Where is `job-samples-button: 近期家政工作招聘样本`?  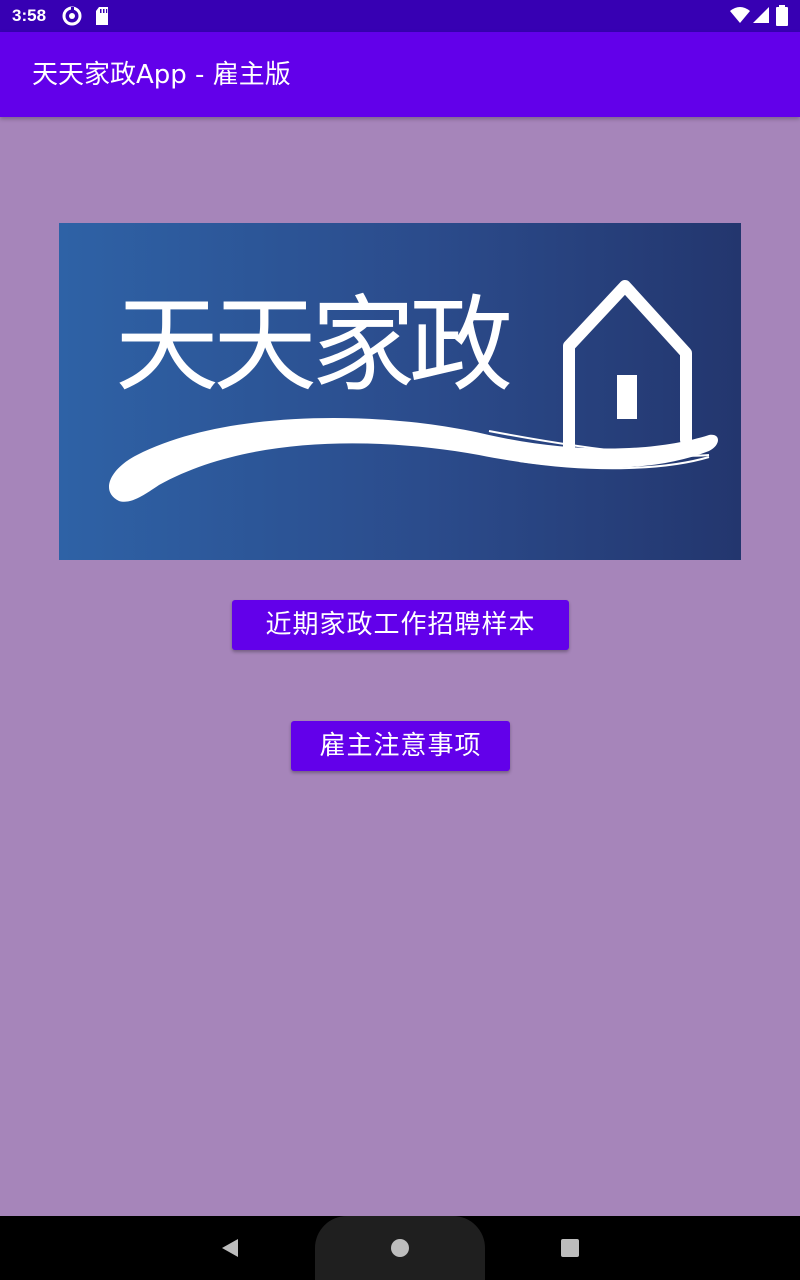
job-samples-button: 近期家政工作招聘样本 is located at coordinates (400, 625).